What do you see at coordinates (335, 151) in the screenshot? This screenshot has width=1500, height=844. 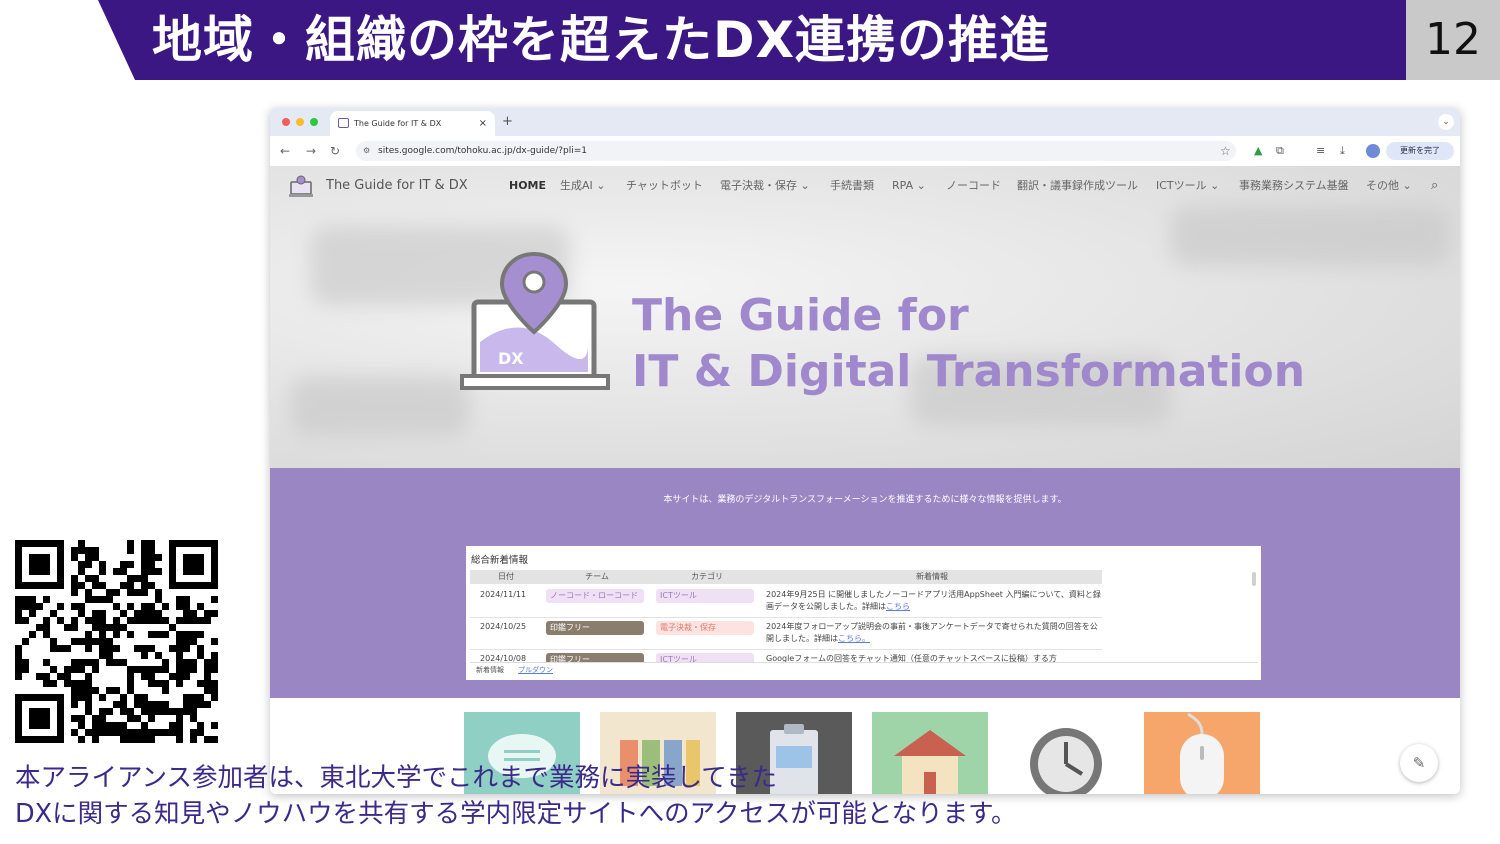 I see `reload-icon: ↻` at bounding box center [335, 151].